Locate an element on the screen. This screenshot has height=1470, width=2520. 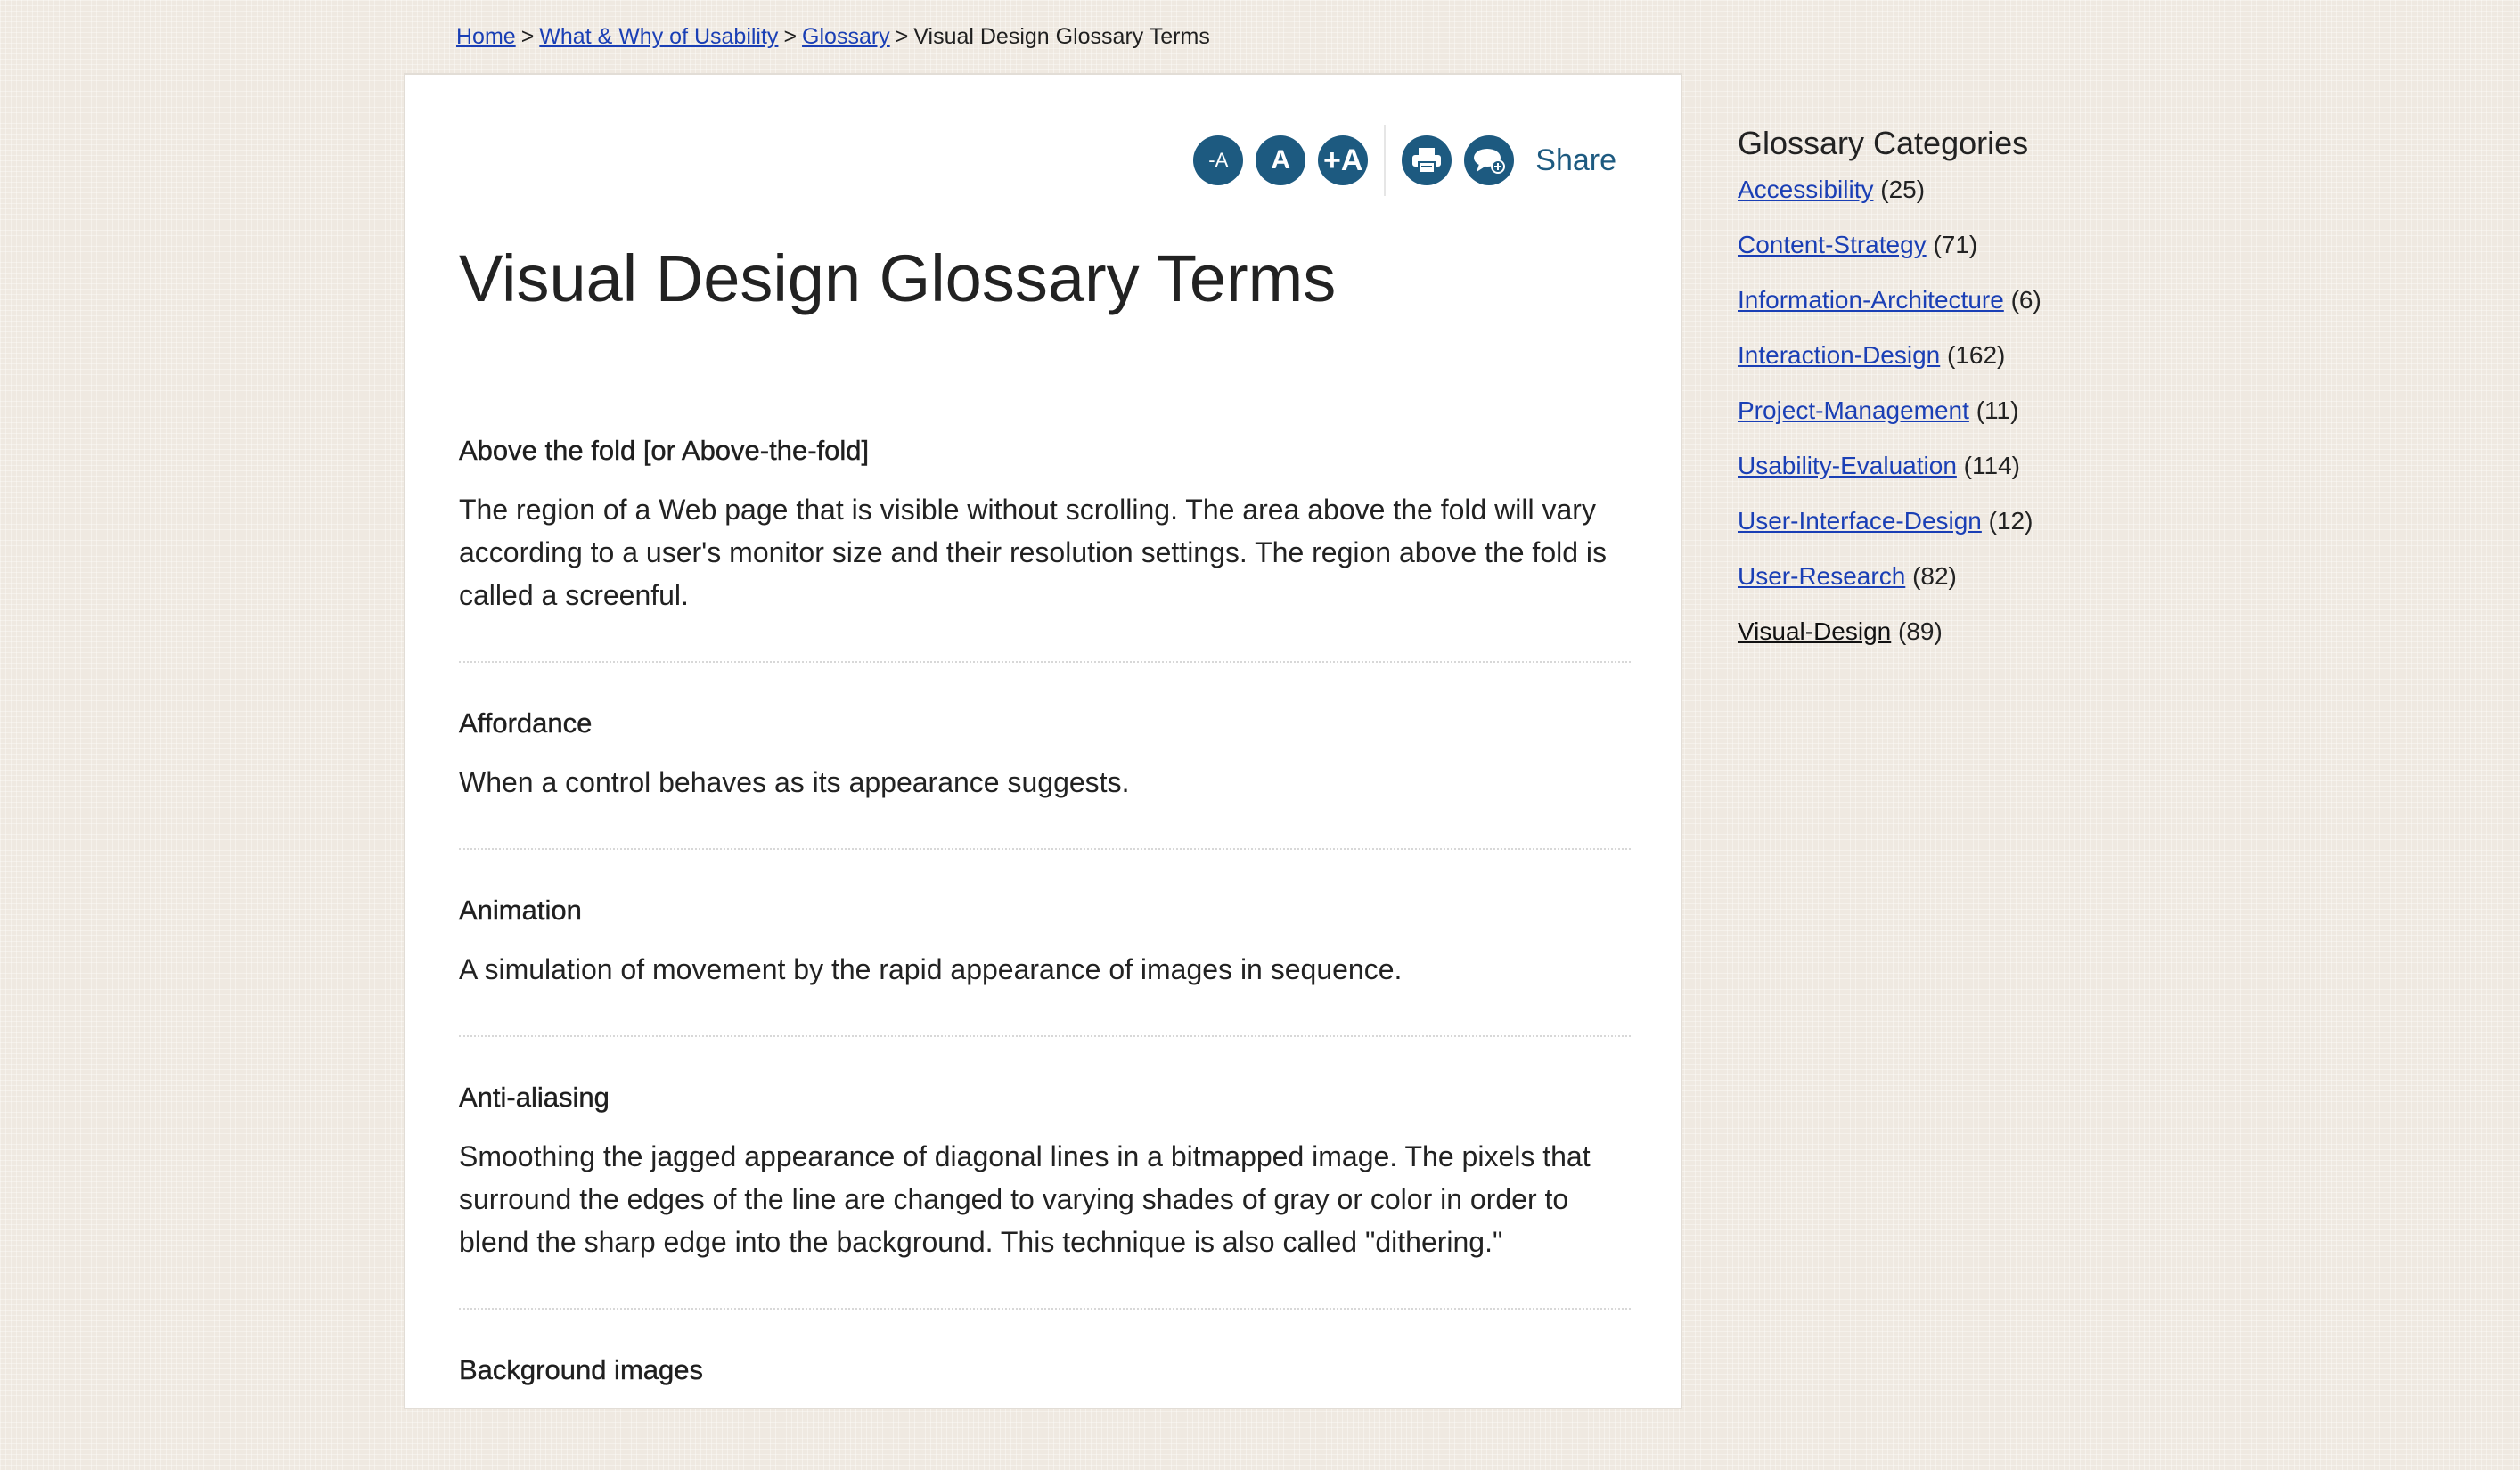
category-link: User-Interface-Design is located at coordinates (1860, 521).